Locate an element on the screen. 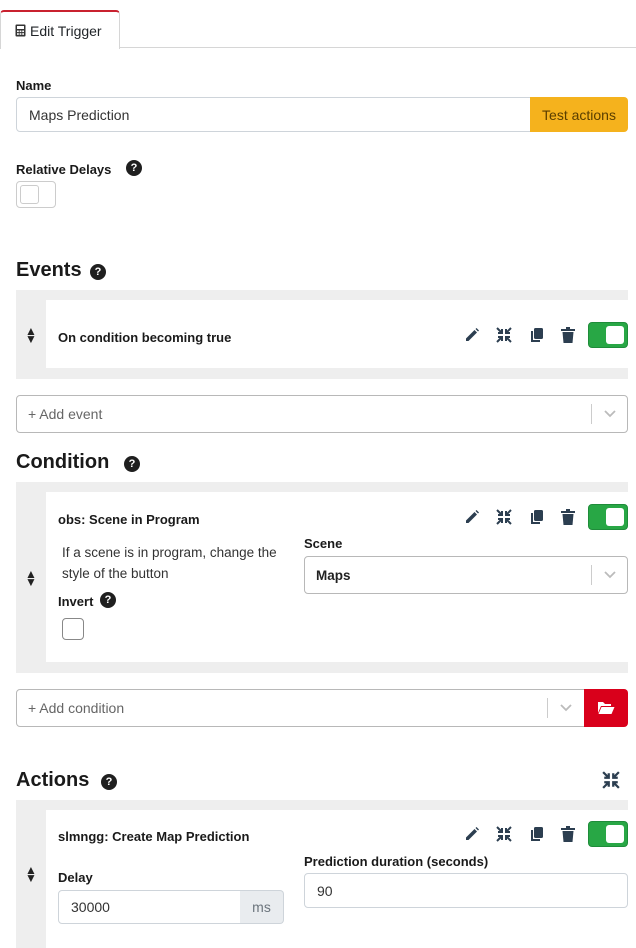  invert-label: Invert is located at coordinates (76, 601).